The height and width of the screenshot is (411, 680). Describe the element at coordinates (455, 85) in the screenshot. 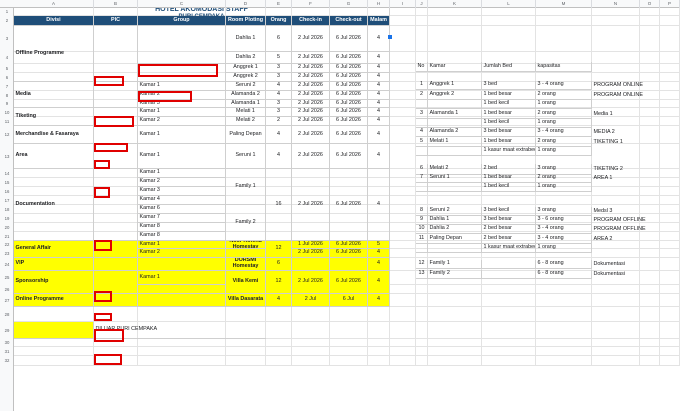

I see `rt-kamar-cell: Anggrek 1` at that location.